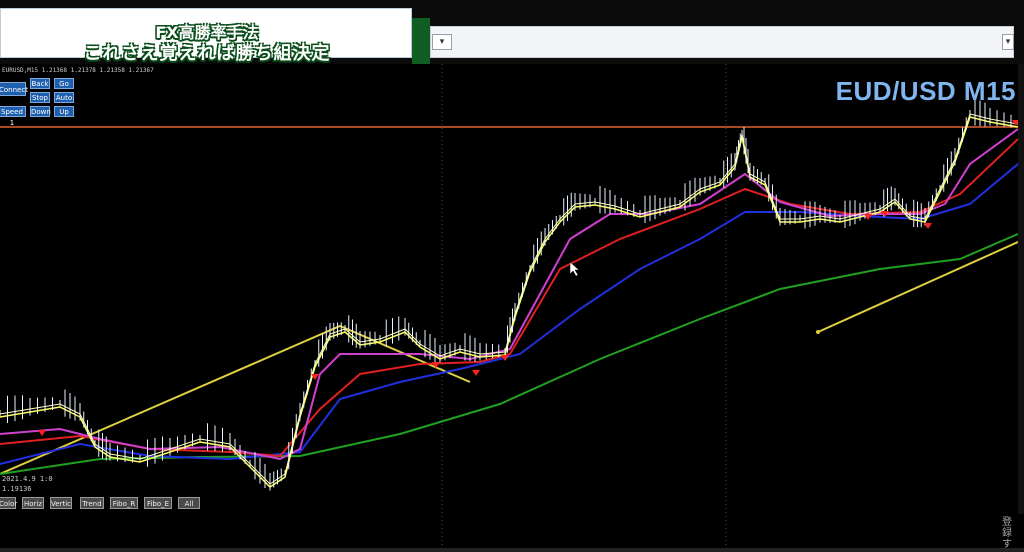 The image size is (1024, 552). I want to click on title-banner: FX高勝率手法 これさえ覚えれば勝ち組決定, so click(206, 36).